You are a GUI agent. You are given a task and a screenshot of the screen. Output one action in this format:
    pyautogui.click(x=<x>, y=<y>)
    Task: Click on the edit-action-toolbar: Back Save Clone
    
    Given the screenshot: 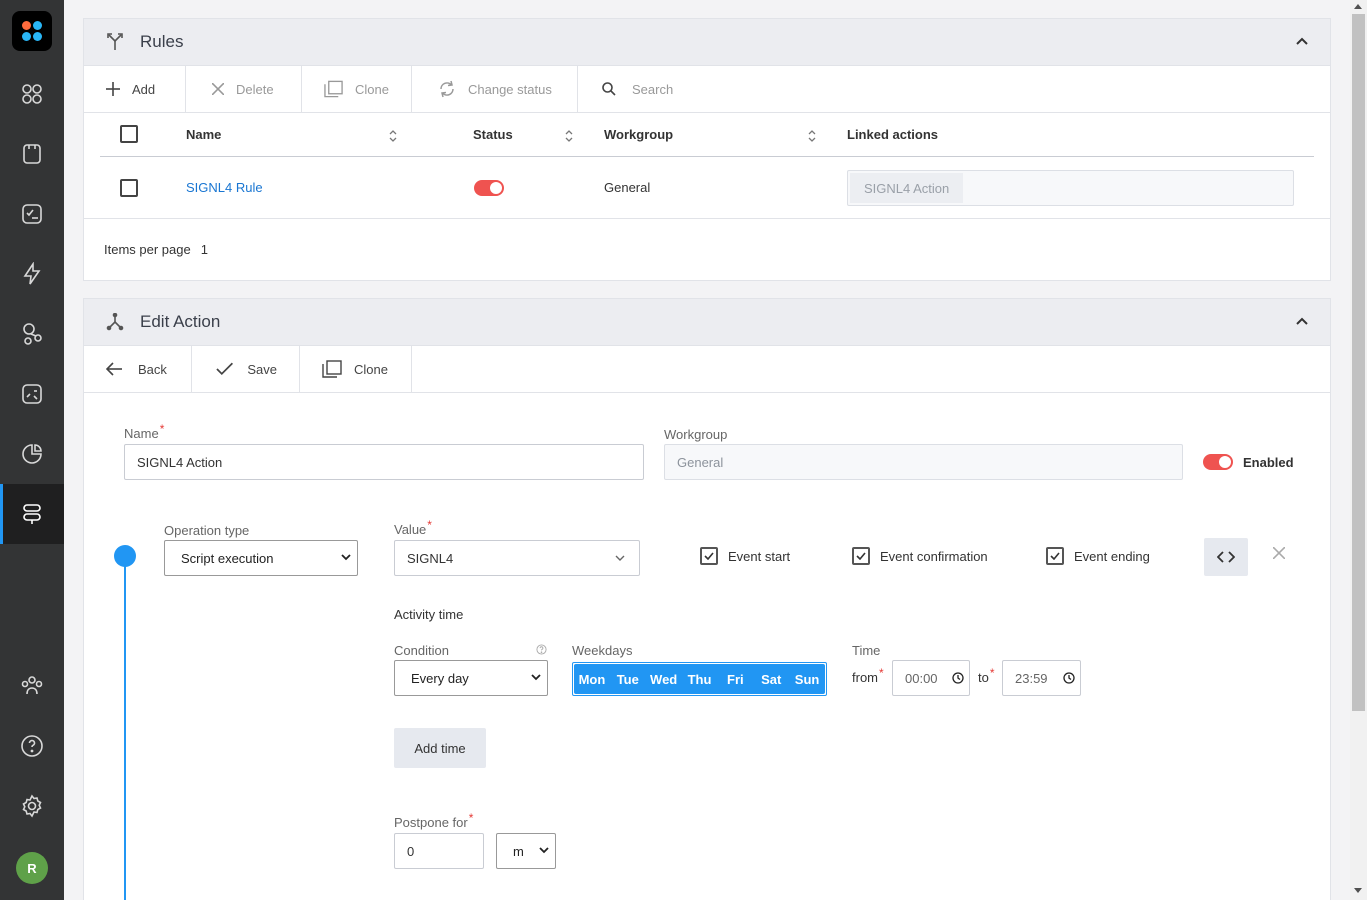 What is the action you would take?
    pyautogui.click(x=707, y=369)
    